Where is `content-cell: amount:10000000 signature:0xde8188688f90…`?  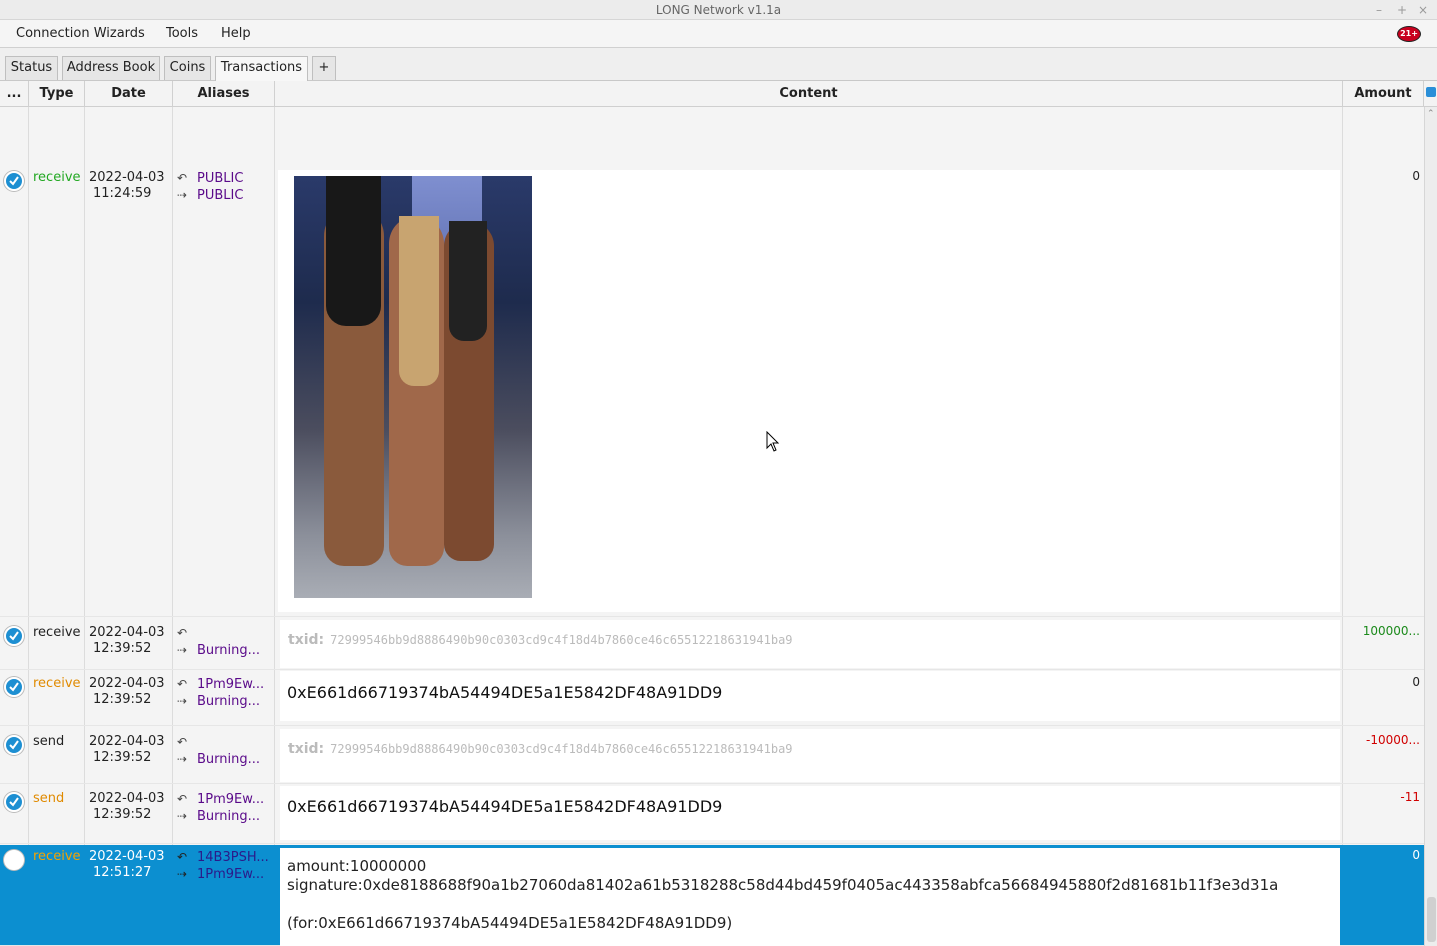 content-cell: amount:10000000 signature:0xde8188688f90… is located at coordinates (810, 897).